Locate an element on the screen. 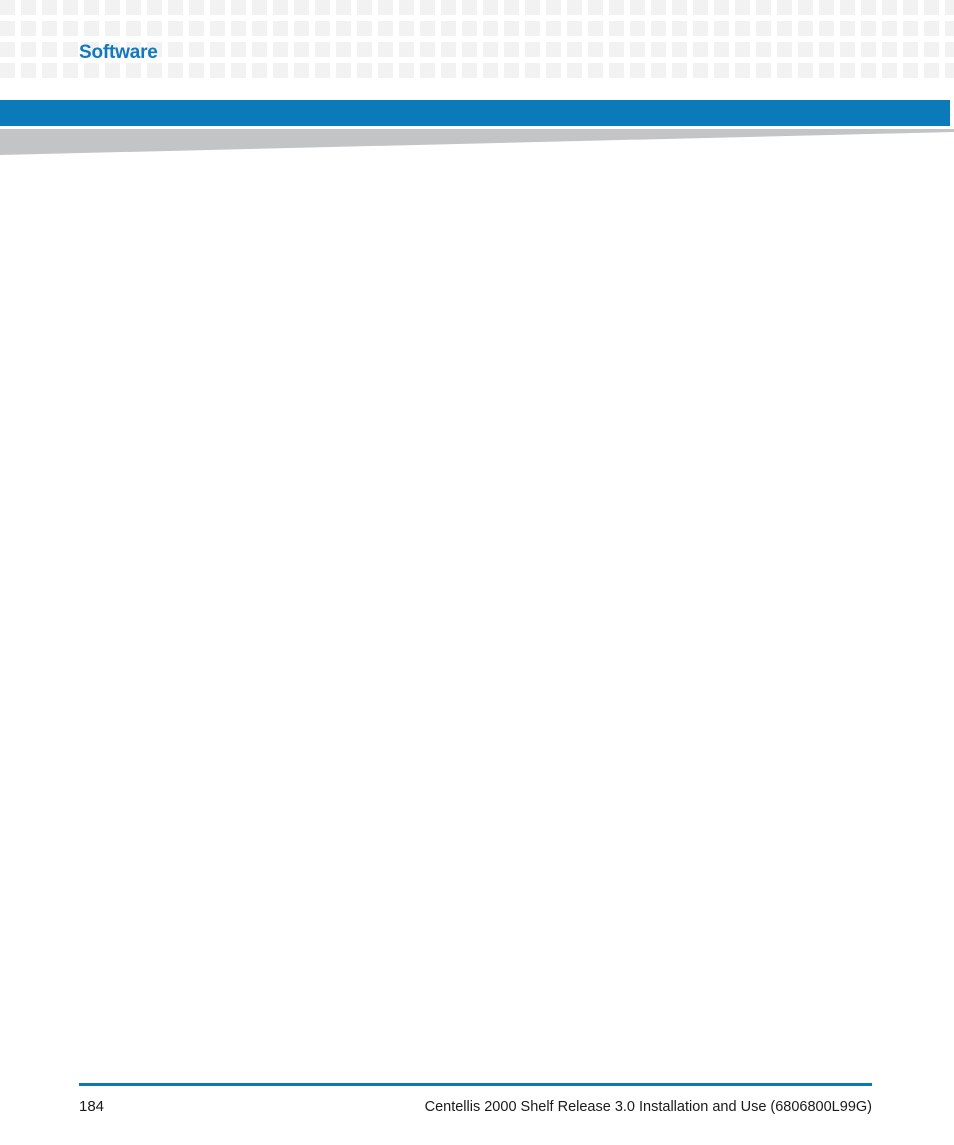 The image size is (954, 1145). header-blue-bar is located at coordinates (475, 113).